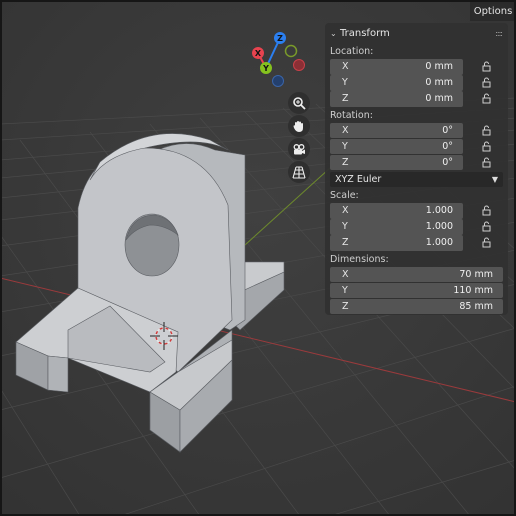 This screenshot has height=516, width=516. What do you see at coordinates (344, 195) in the screenshot?
I see `scale-label: Scale:` at bounding box center [344, 195].